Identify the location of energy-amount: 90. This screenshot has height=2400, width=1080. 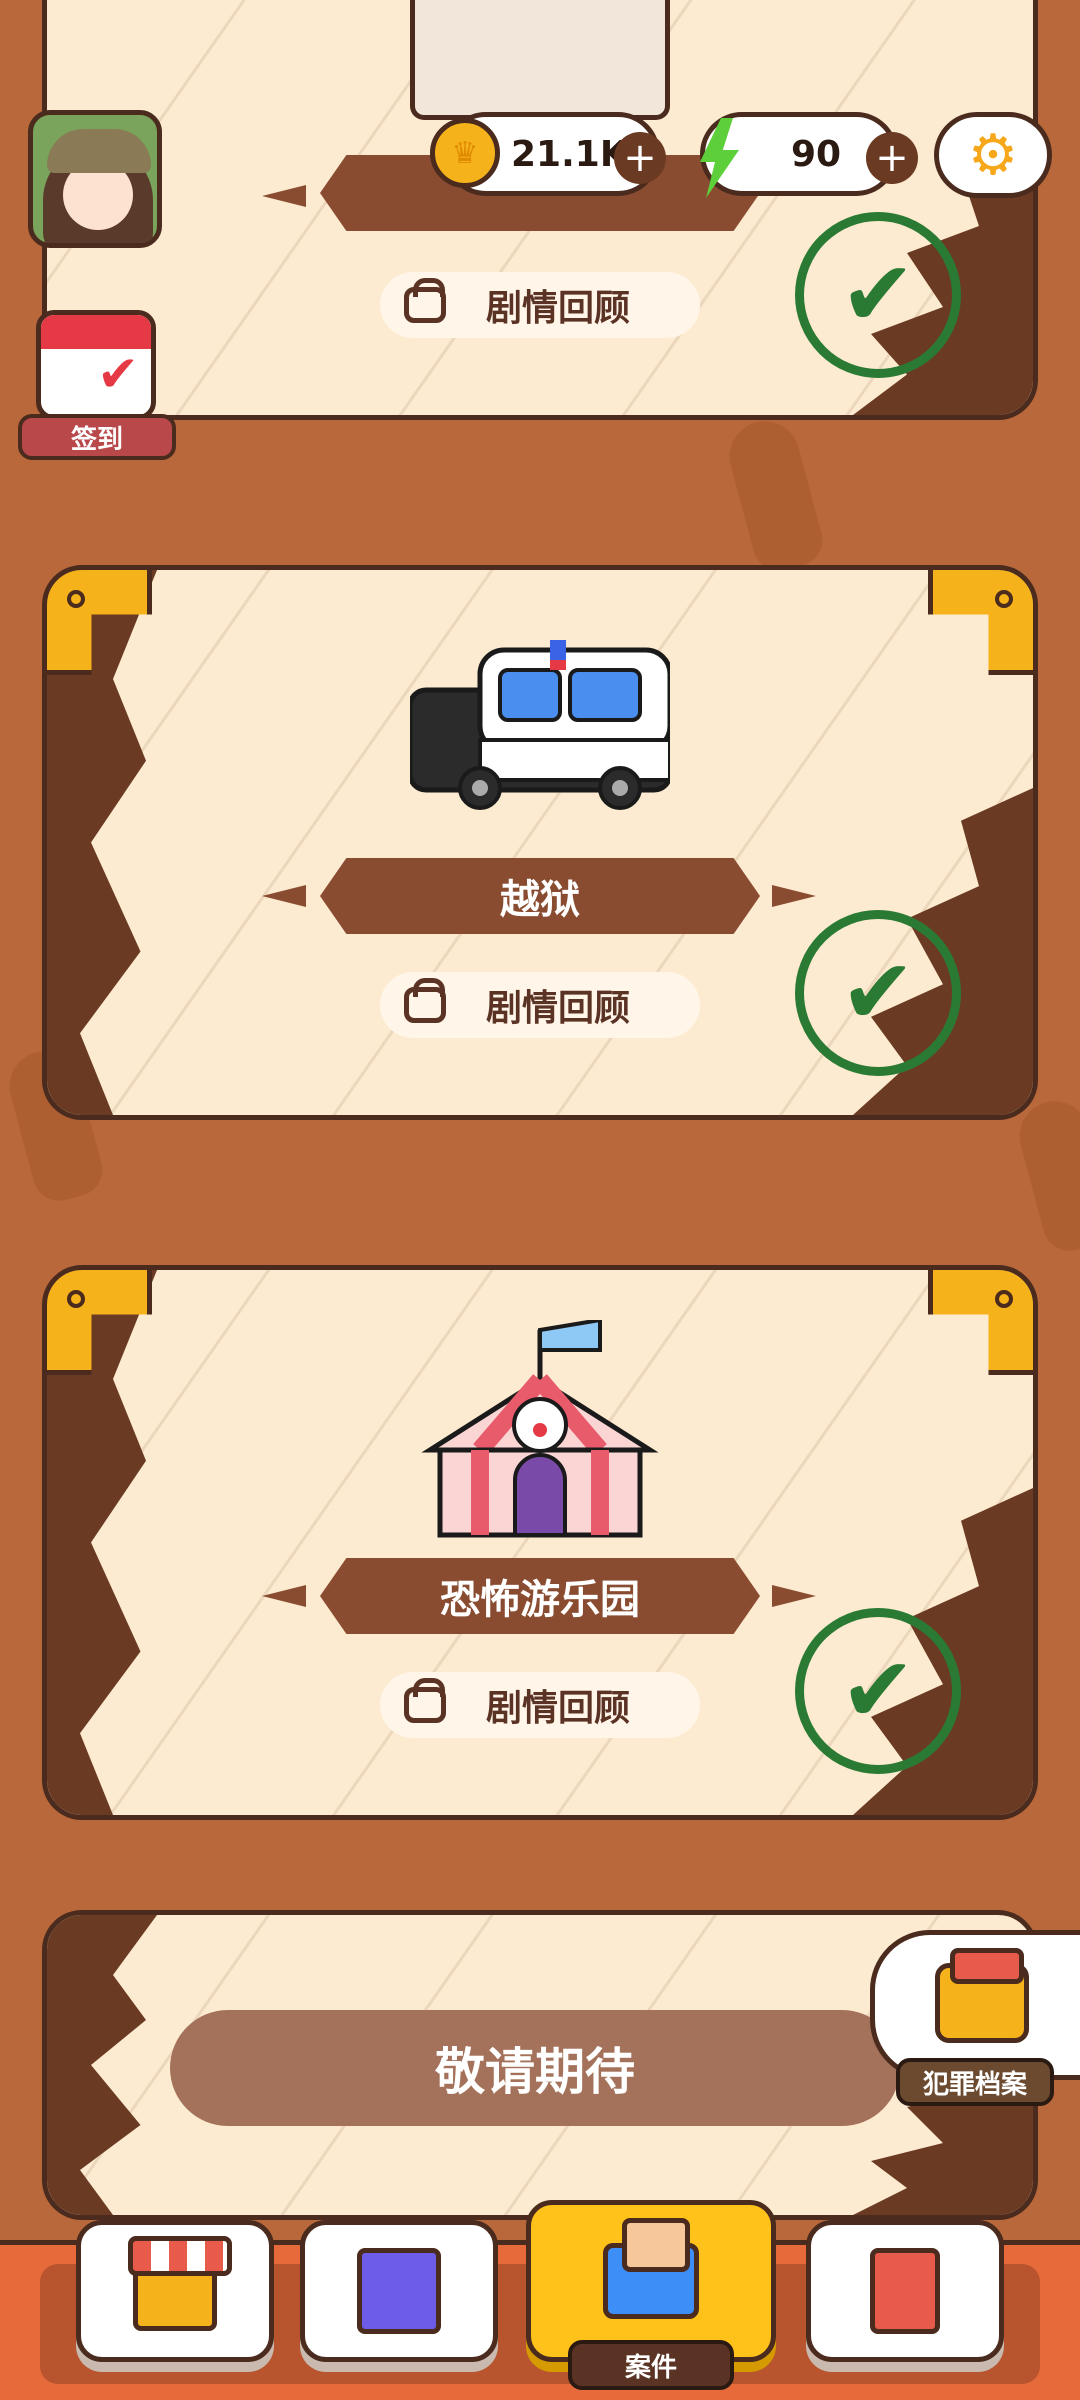
(816, 154).